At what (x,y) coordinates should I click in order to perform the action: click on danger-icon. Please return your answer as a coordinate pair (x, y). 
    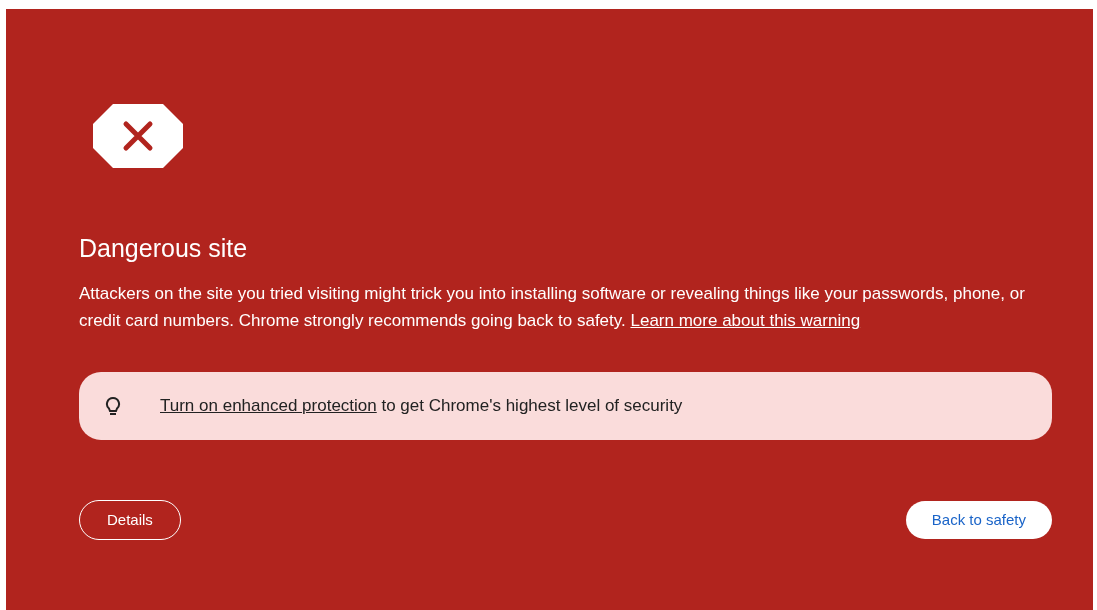
    Looking at the image, I should click on (138, 136).